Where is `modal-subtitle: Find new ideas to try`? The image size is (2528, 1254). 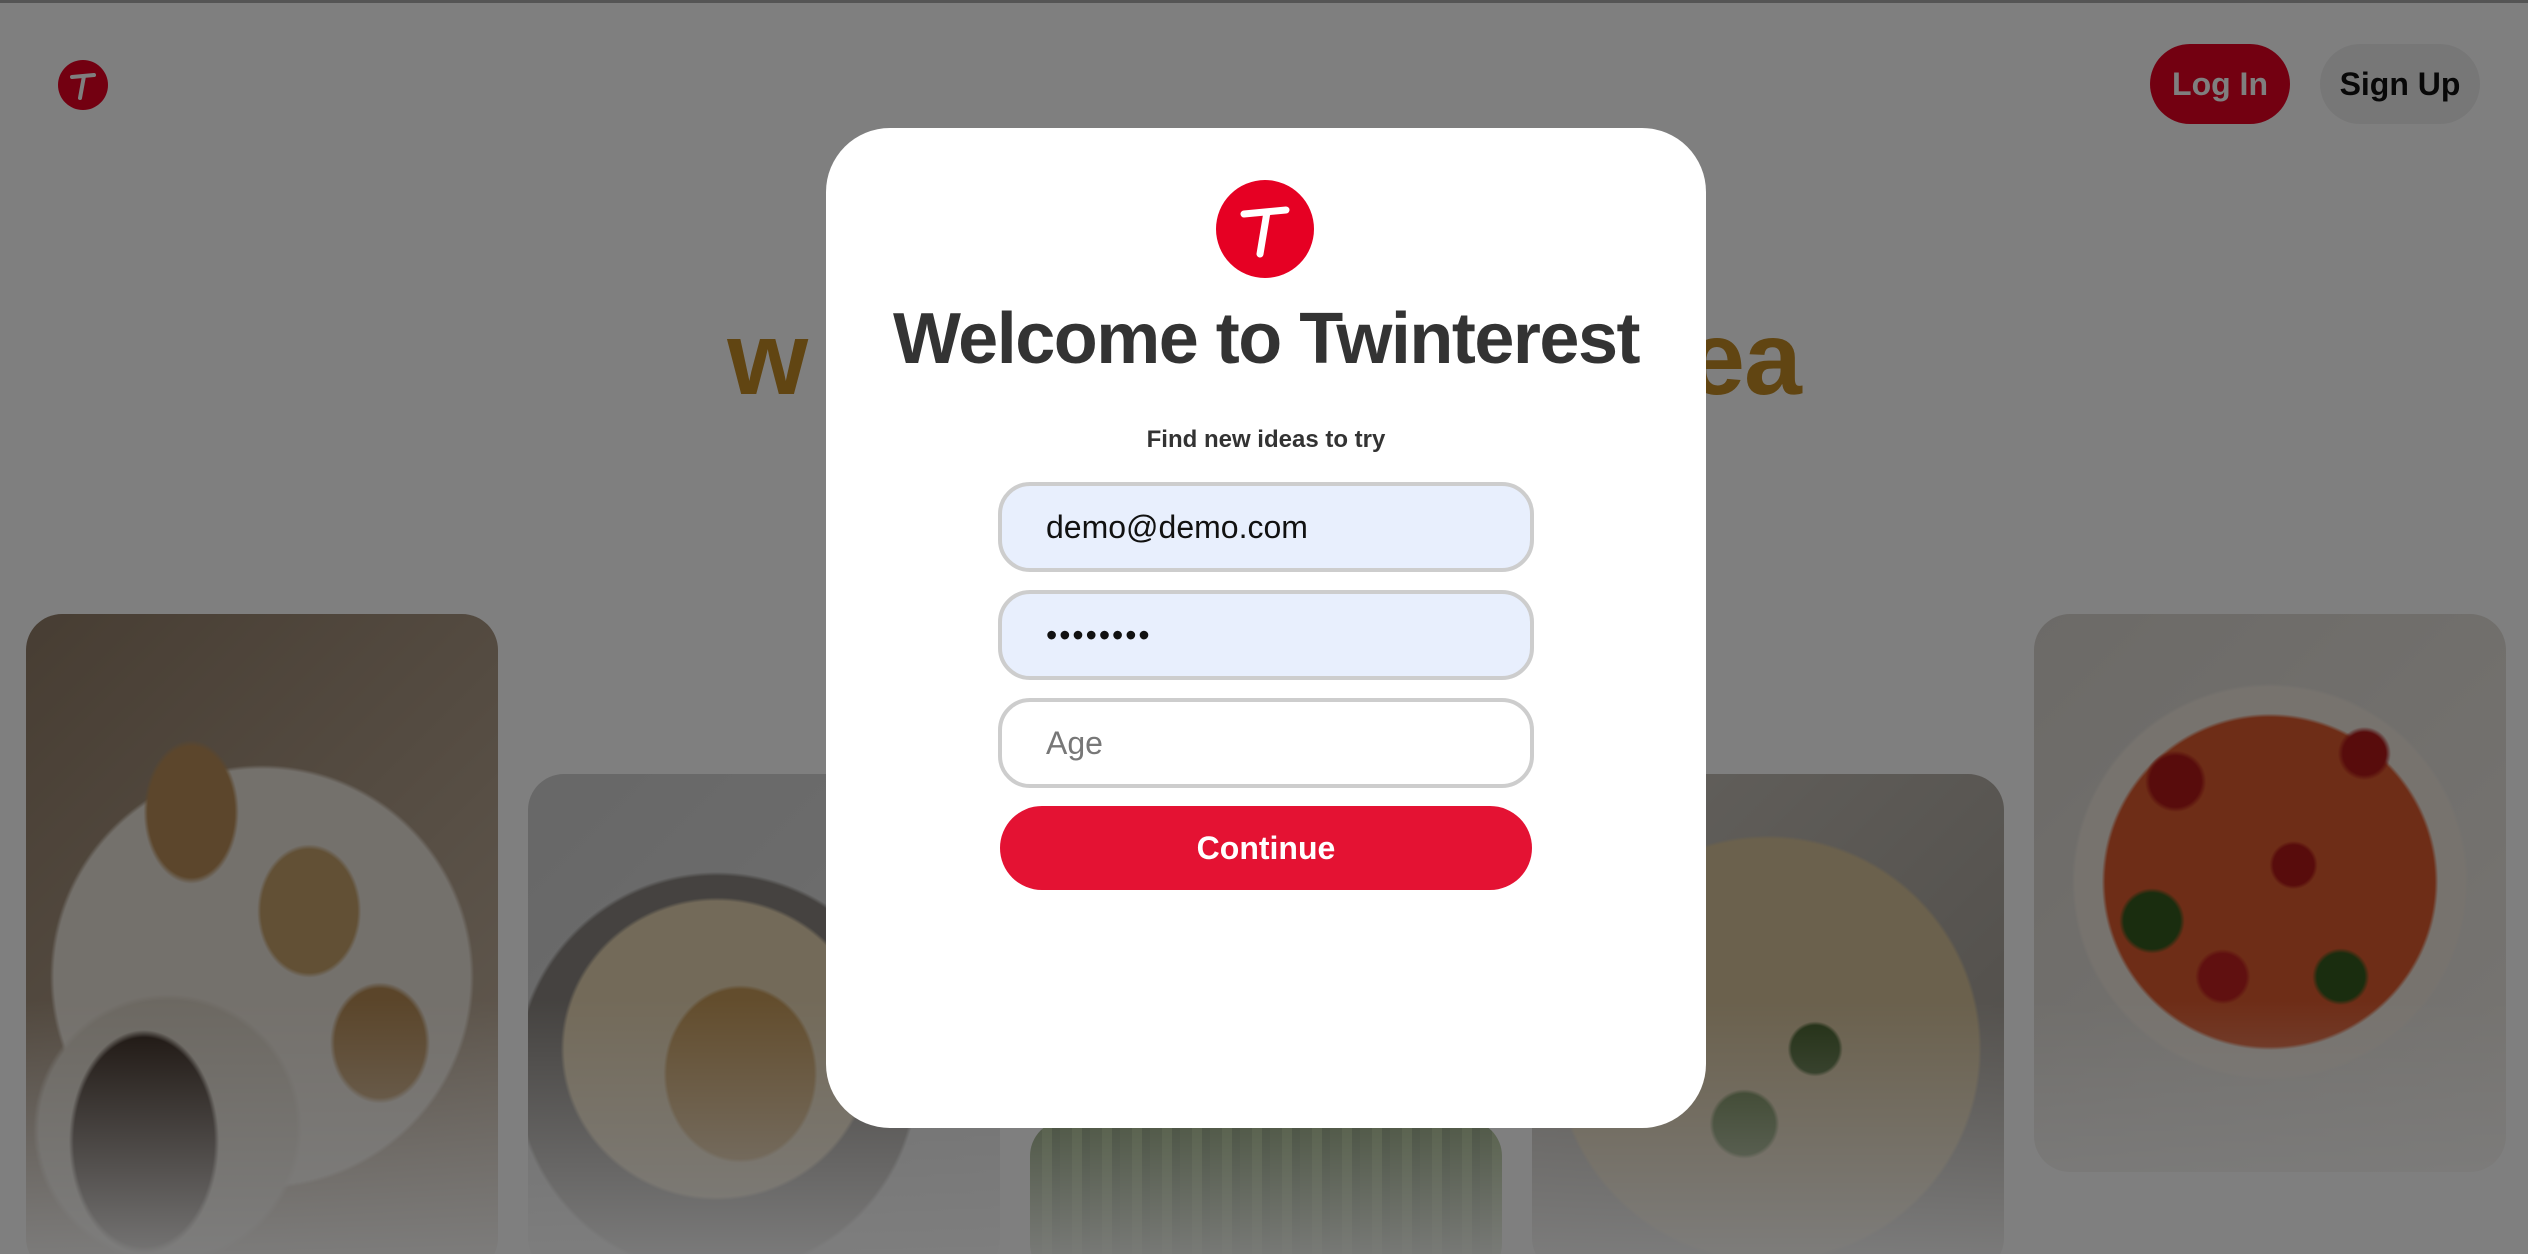
modal-subtitle: Find new ideas to try is located at coordinates (1266, 439).